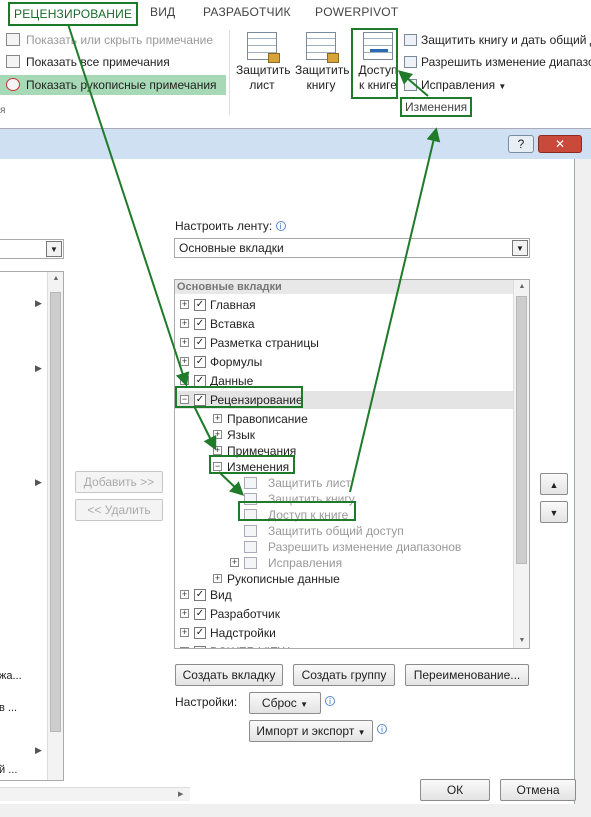 The image size is (591, 817). I want to click on tree-item: + ✓ Формулы, so click(344, 362).